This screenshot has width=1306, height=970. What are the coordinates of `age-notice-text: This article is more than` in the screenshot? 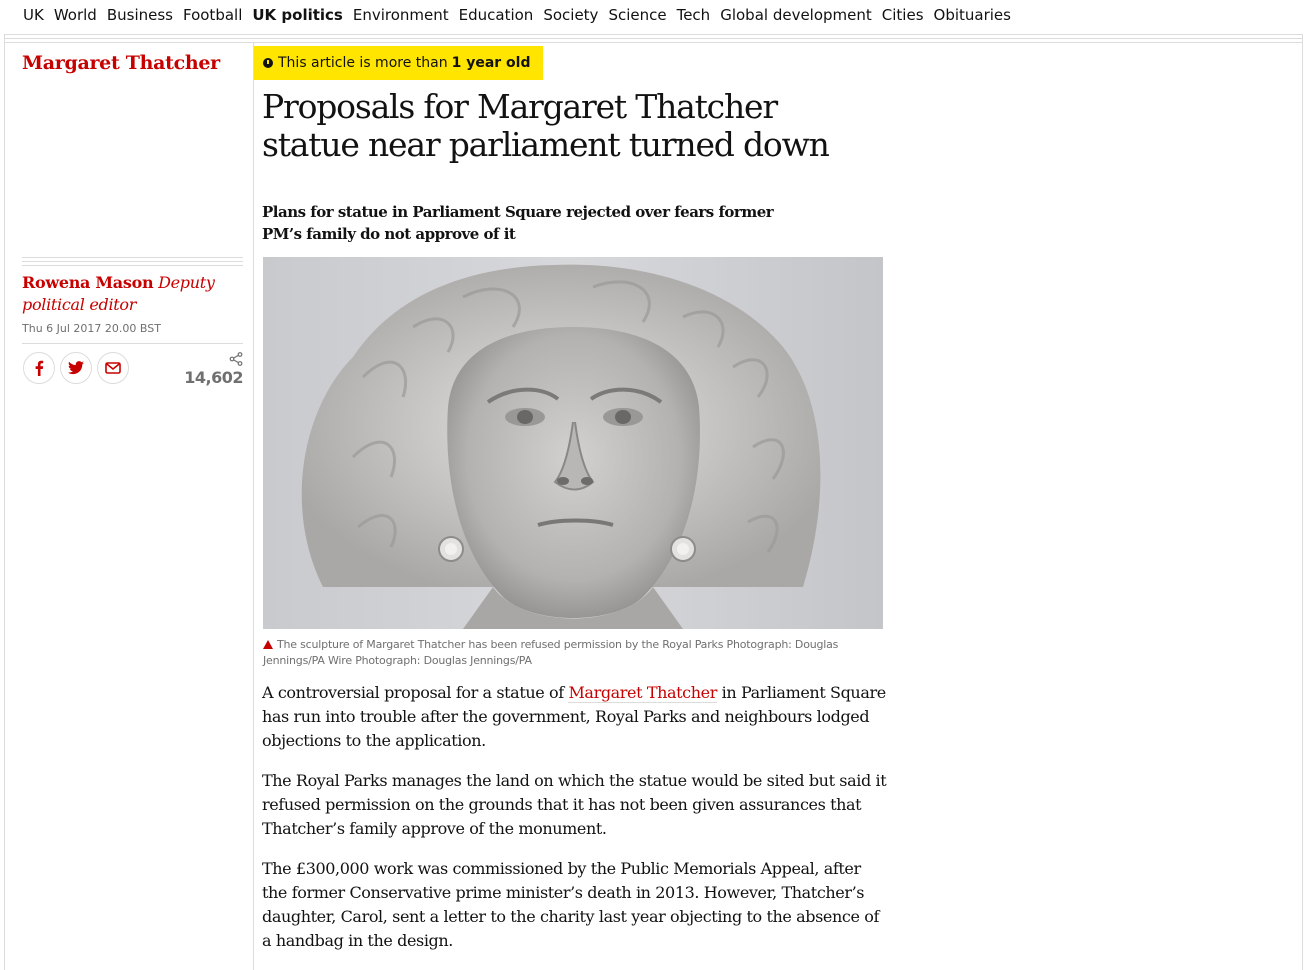 It's located at (363, 63).